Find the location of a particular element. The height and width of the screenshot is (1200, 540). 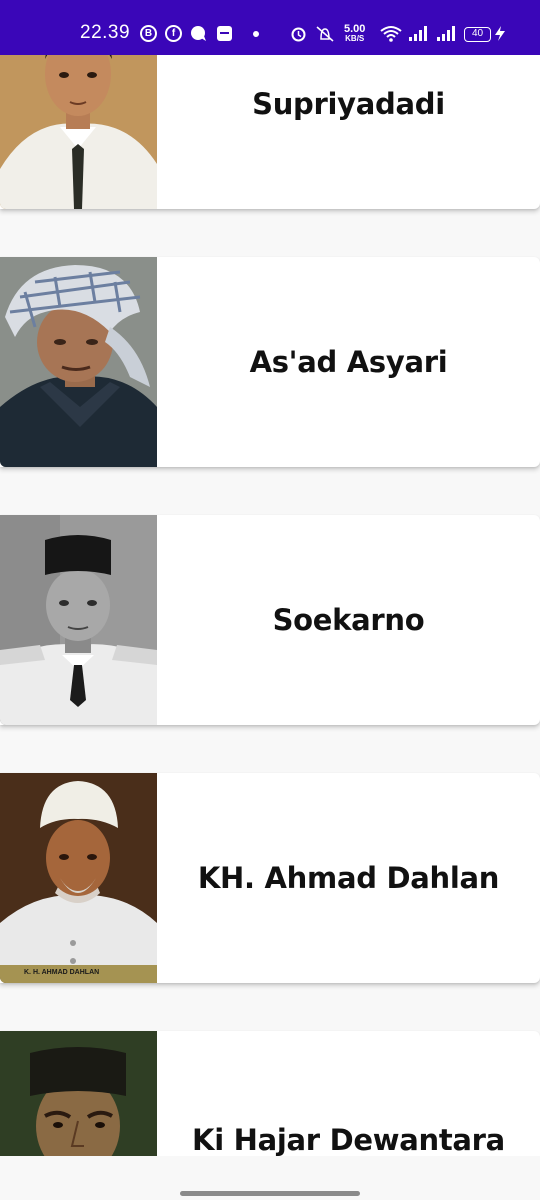

vibrate-mute-icon is located at coordinates (324, 33).